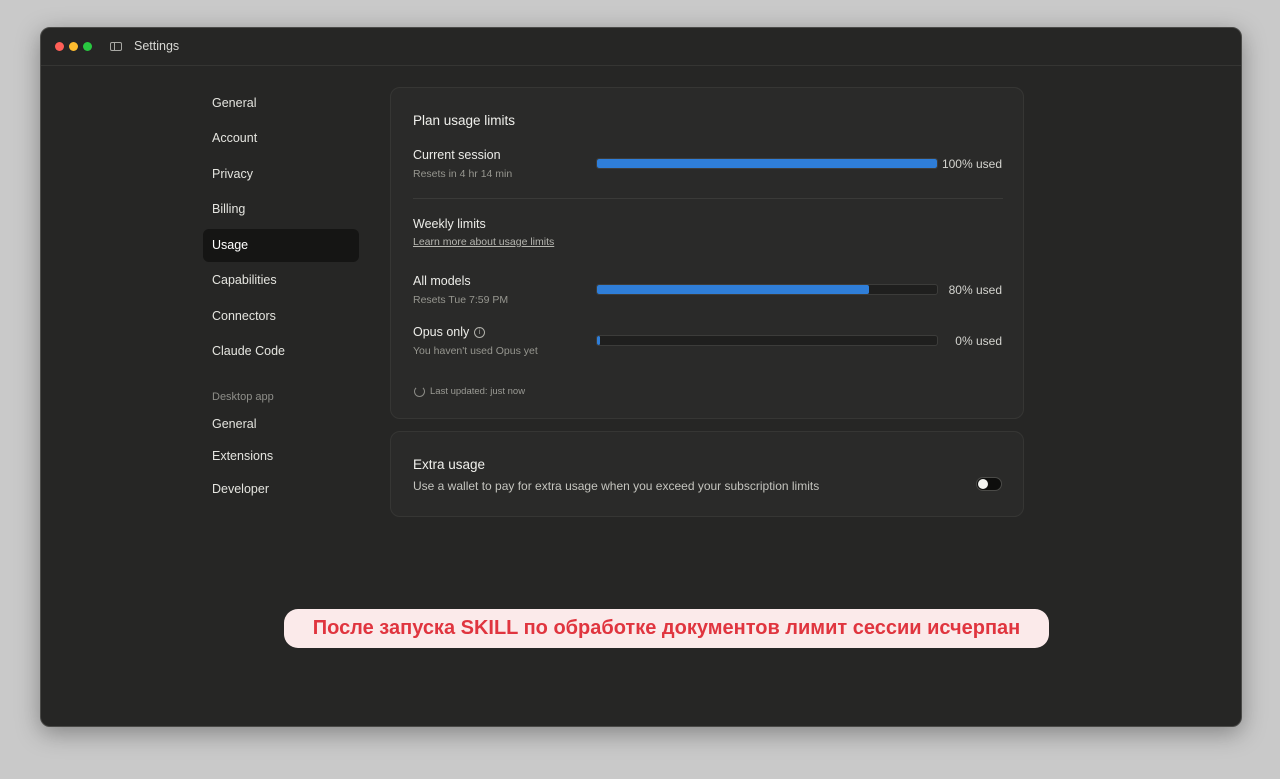 This screenshot has height=779, width=1280. What do you see at coordinates (463, 174) in the screenshot?
I see `current-session-reset: Resets in 4 hr 14 min` at bounding box center [463, 174].